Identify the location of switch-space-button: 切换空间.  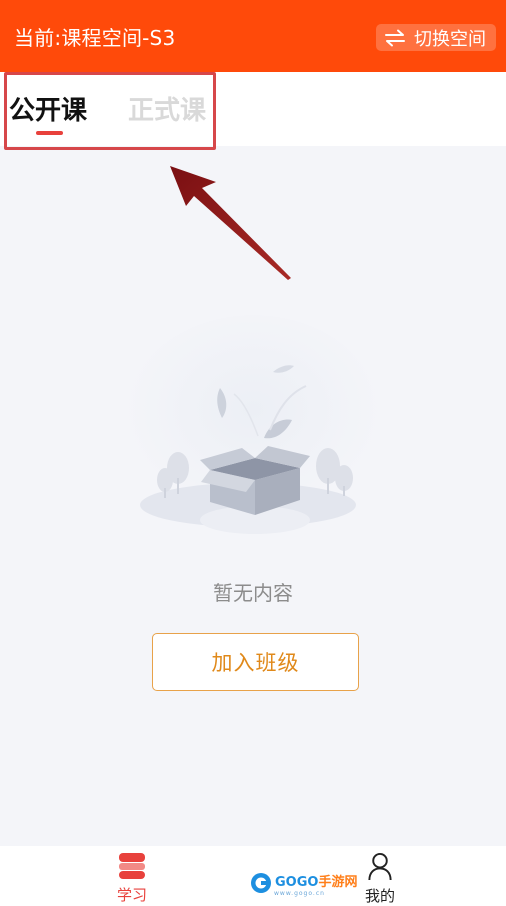
(436, 37).